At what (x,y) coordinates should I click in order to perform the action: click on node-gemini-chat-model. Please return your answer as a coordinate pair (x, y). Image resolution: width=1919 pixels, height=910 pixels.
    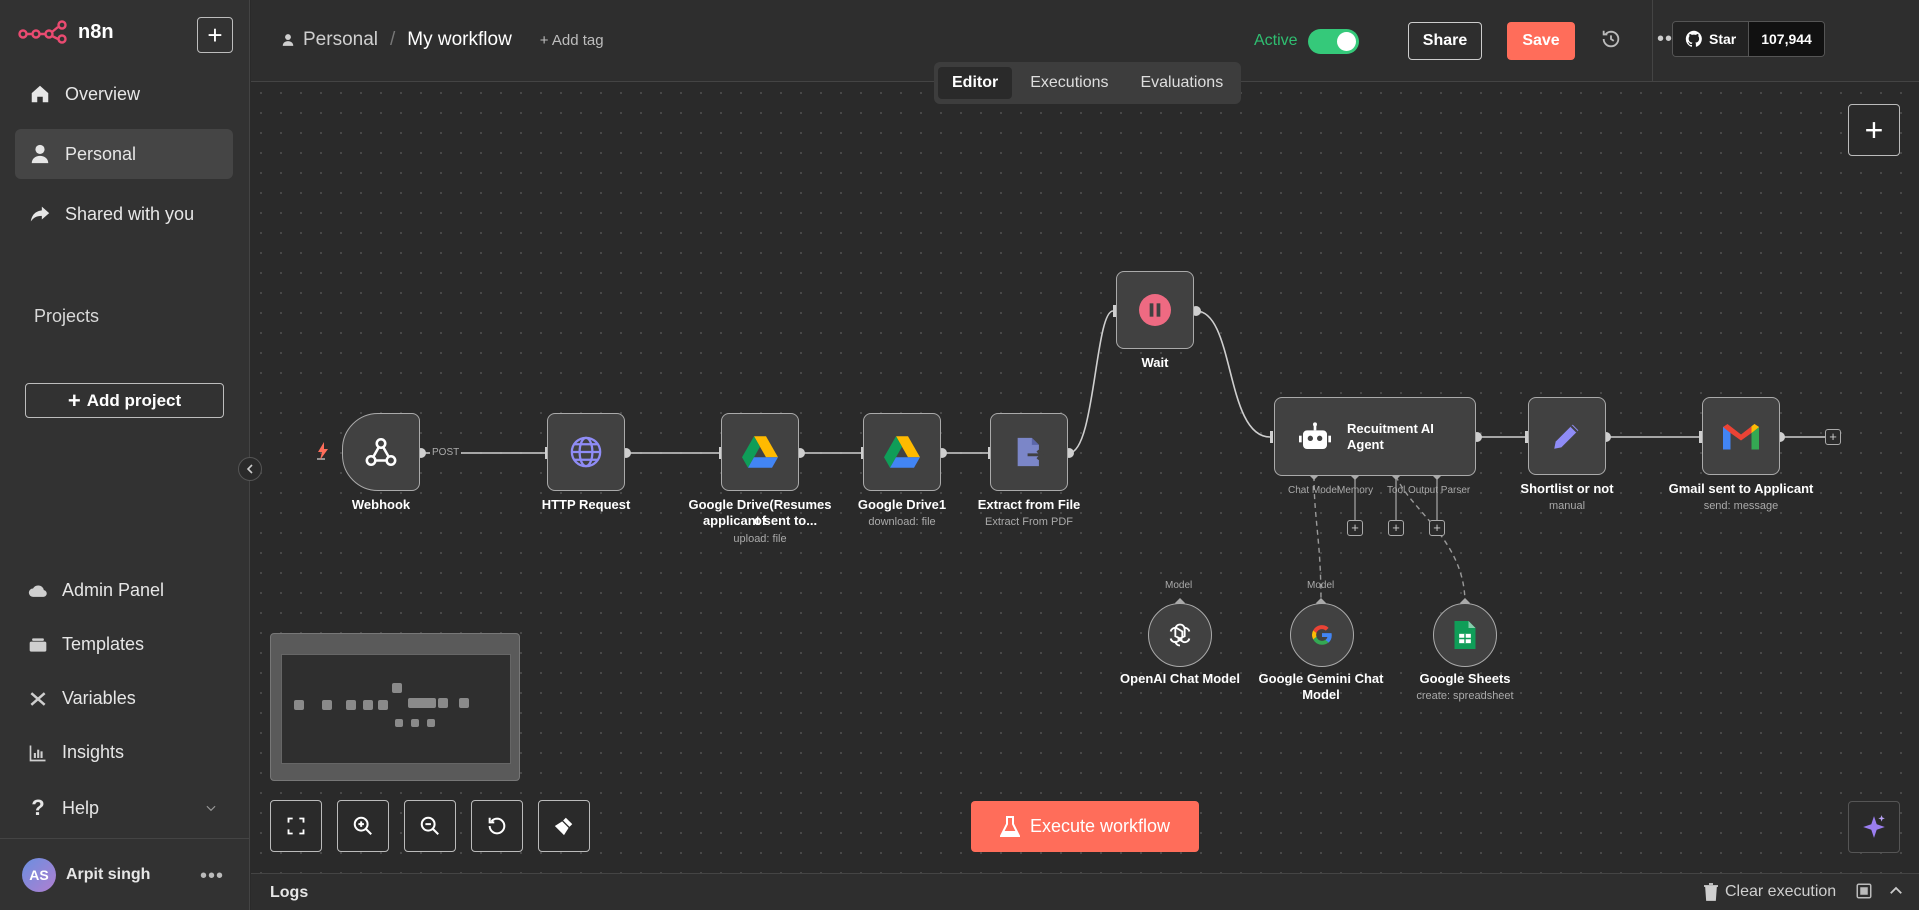
    Looking at the image, I should click on (1322, 635).